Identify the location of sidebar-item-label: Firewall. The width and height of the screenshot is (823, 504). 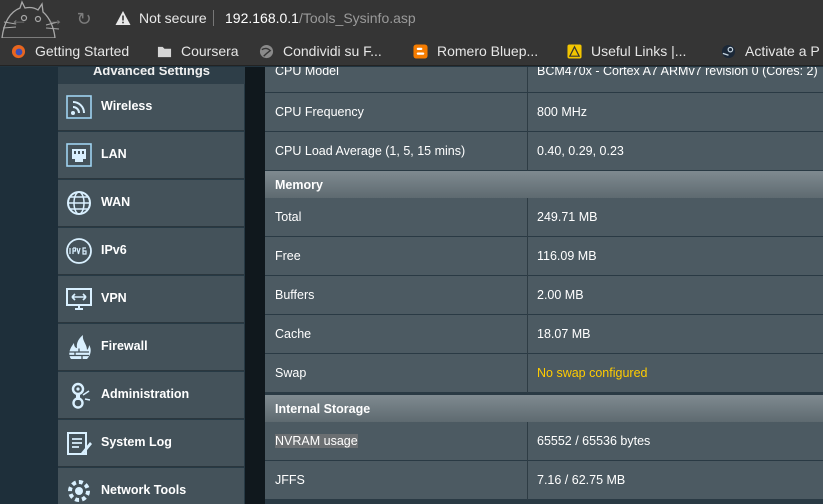
(124, 346).